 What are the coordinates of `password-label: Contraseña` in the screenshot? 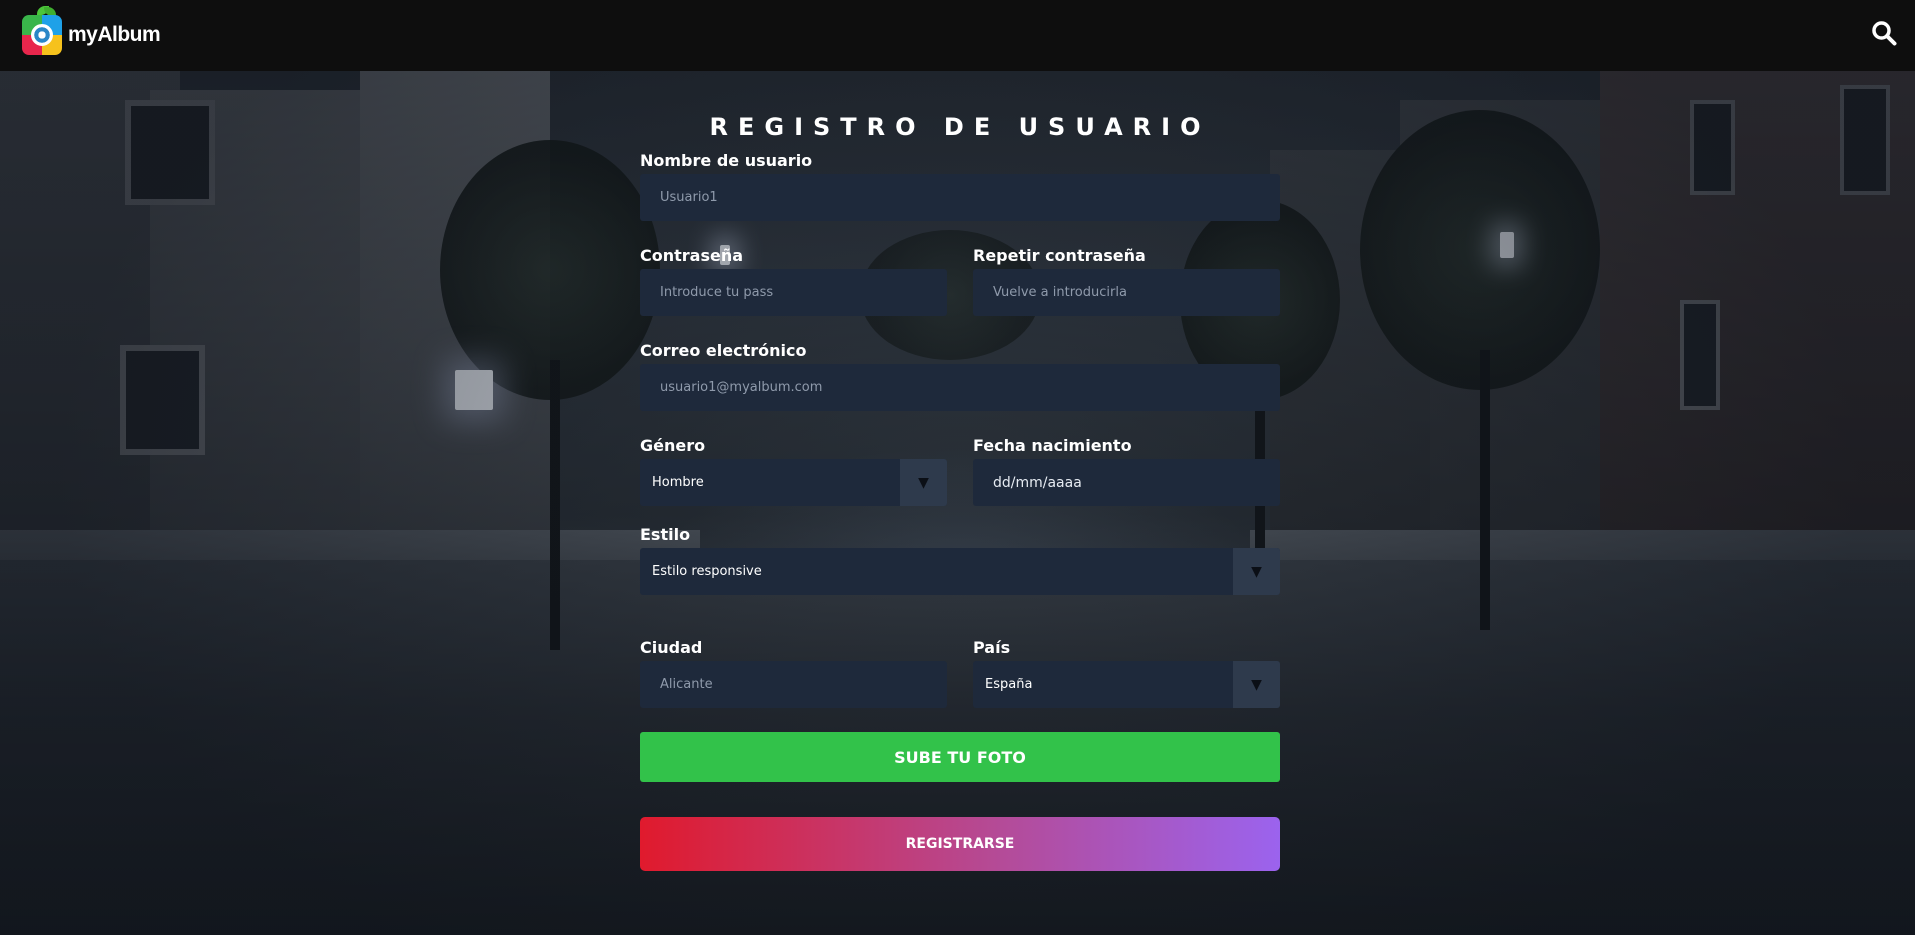 It's located at (692, 255).